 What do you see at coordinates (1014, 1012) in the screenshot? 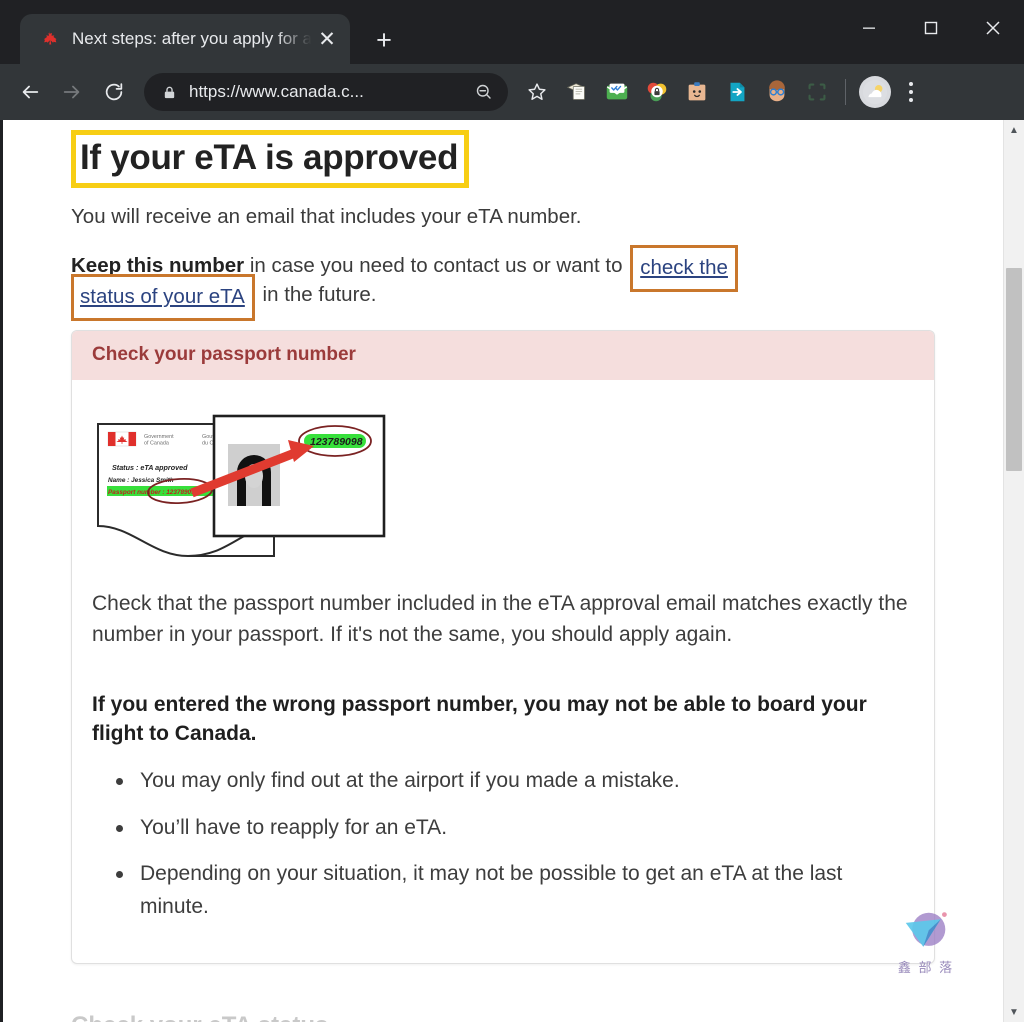
I see `scroll-down-arrow: ▼` at bounding box center [1014, 1012].